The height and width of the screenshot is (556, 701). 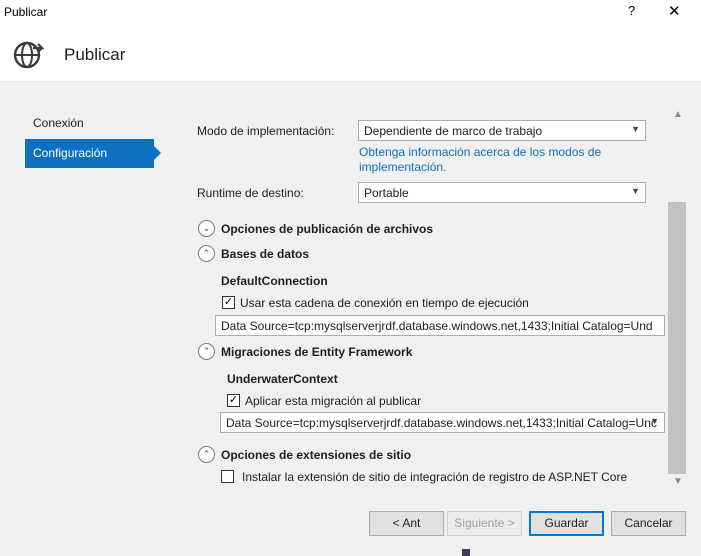 What do you see at coordinates (350, 552) in the screenshot?
I see `bottom-strip` at bounding box center [350, 552].